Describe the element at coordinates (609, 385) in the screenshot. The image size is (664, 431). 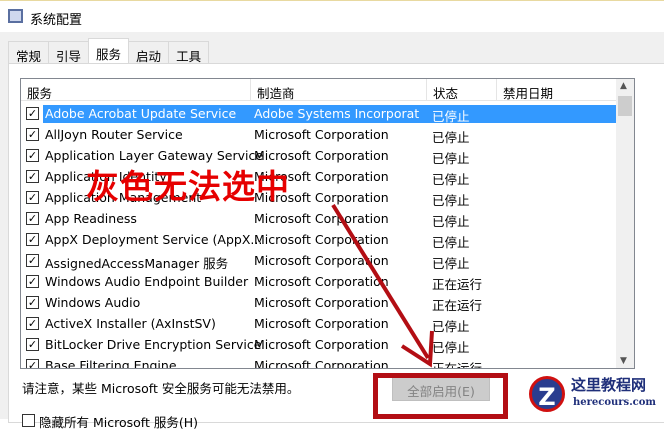
I see `watermark-title: 这里教程网` at that location.